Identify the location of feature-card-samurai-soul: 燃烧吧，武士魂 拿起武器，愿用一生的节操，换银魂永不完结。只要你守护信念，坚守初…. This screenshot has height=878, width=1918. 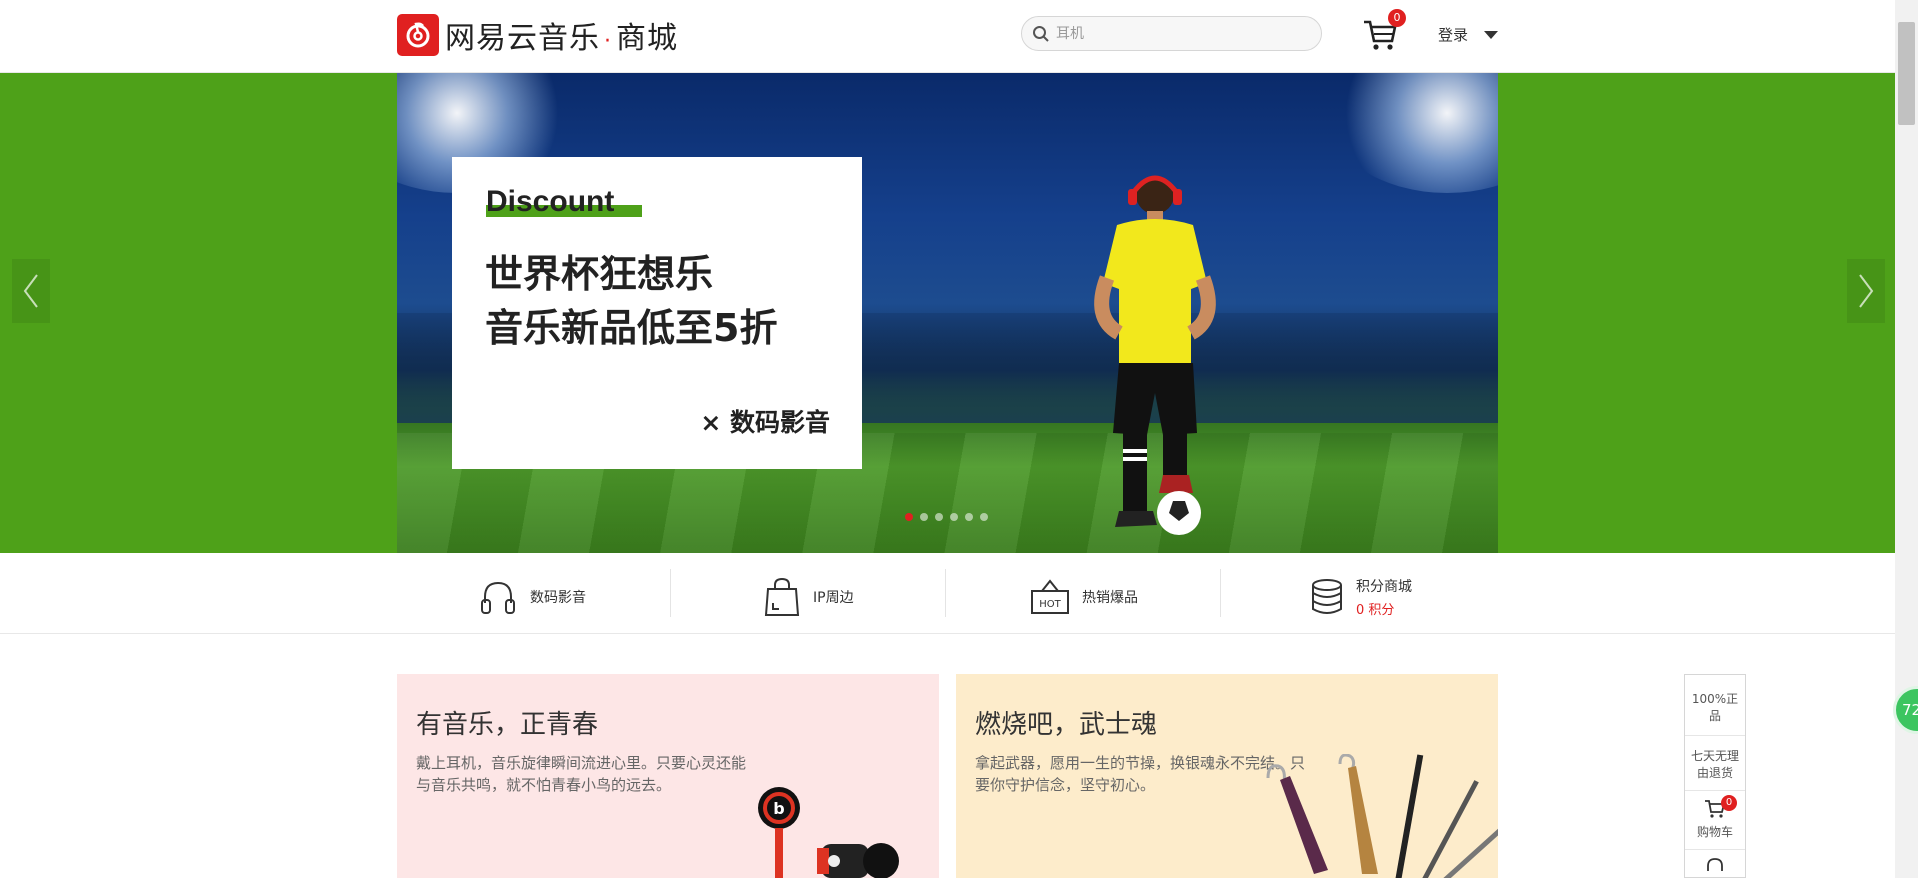
(1227, 776).